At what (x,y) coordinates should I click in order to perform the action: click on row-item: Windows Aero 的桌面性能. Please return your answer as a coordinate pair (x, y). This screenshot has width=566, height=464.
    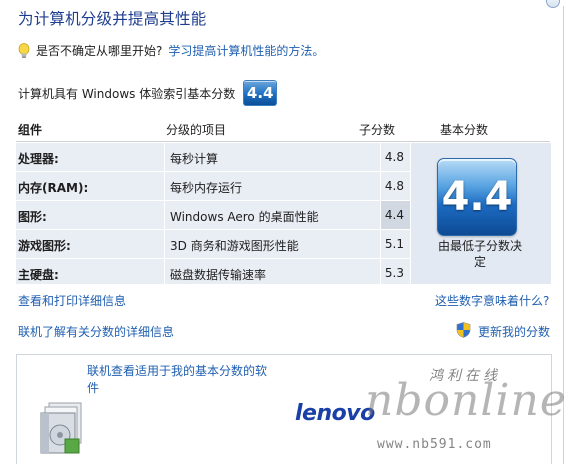
    Looking at the image, I should click on (244, 217).